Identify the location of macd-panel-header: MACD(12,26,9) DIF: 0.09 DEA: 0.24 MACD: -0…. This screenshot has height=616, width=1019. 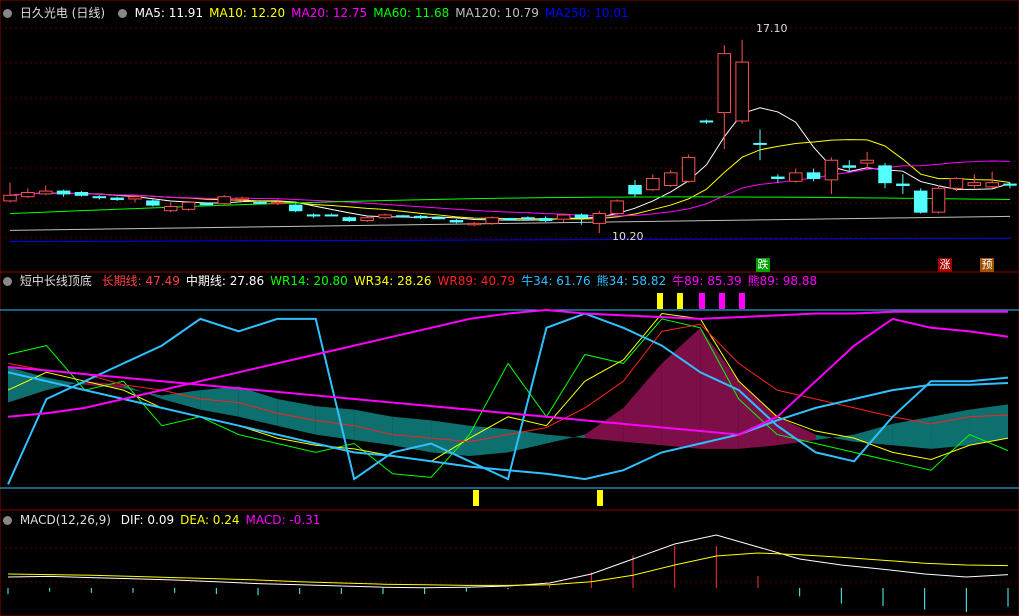
(166, 520).